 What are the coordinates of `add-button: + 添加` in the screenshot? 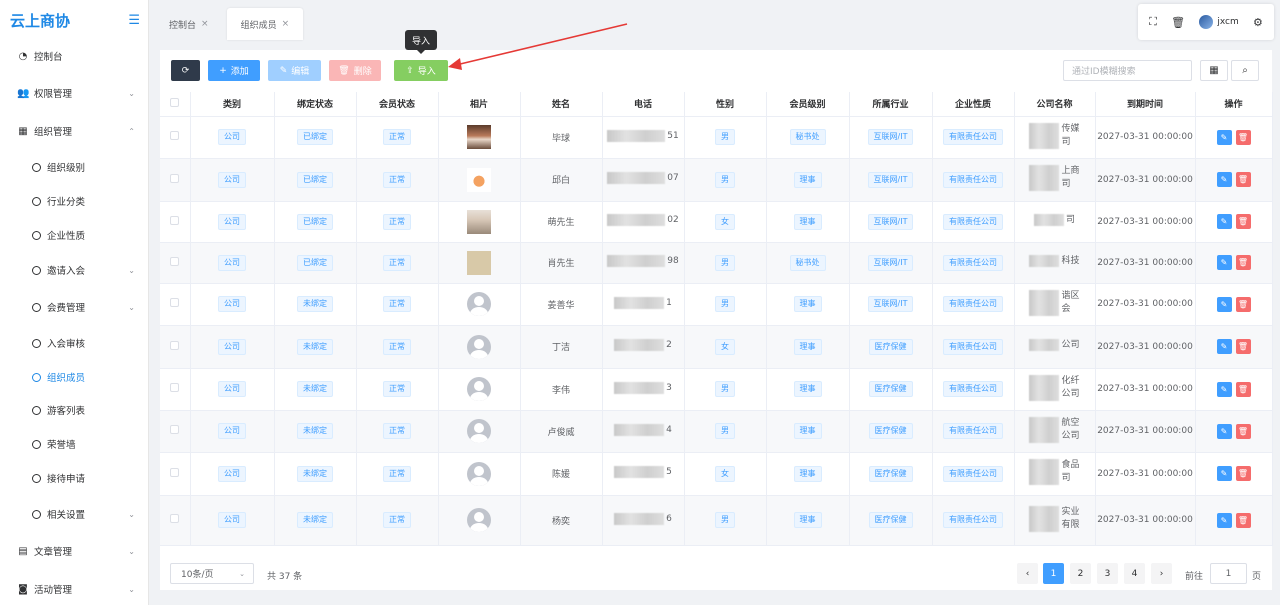 It's located at (234, 70).